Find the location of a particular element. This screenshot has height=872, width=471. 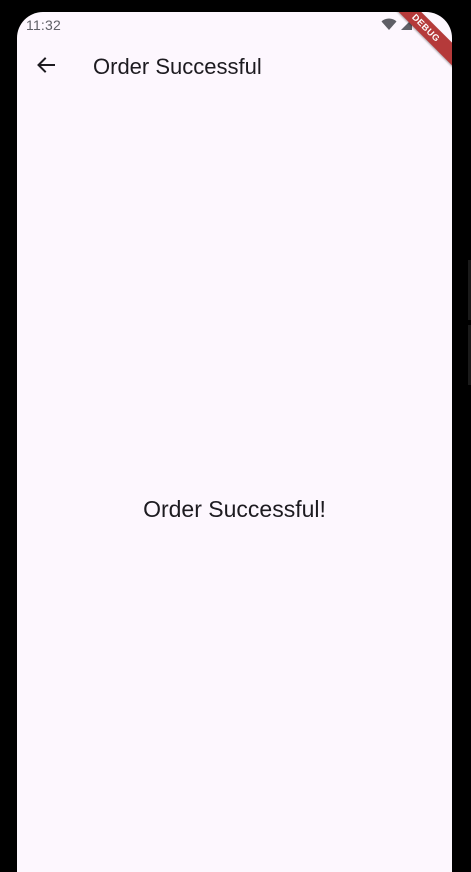

status-time: 11:32 is located at coordinates (43, 25).